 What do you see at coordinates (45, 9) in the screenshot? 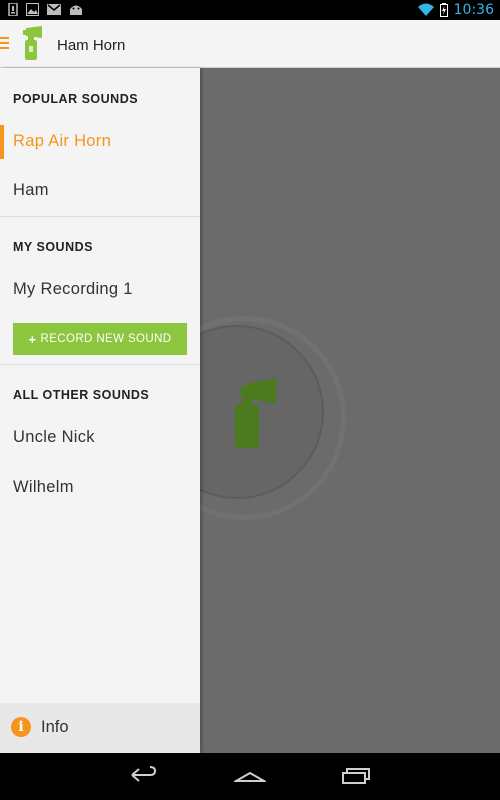
I see `notification-icons` at bounding box center [45, 9].